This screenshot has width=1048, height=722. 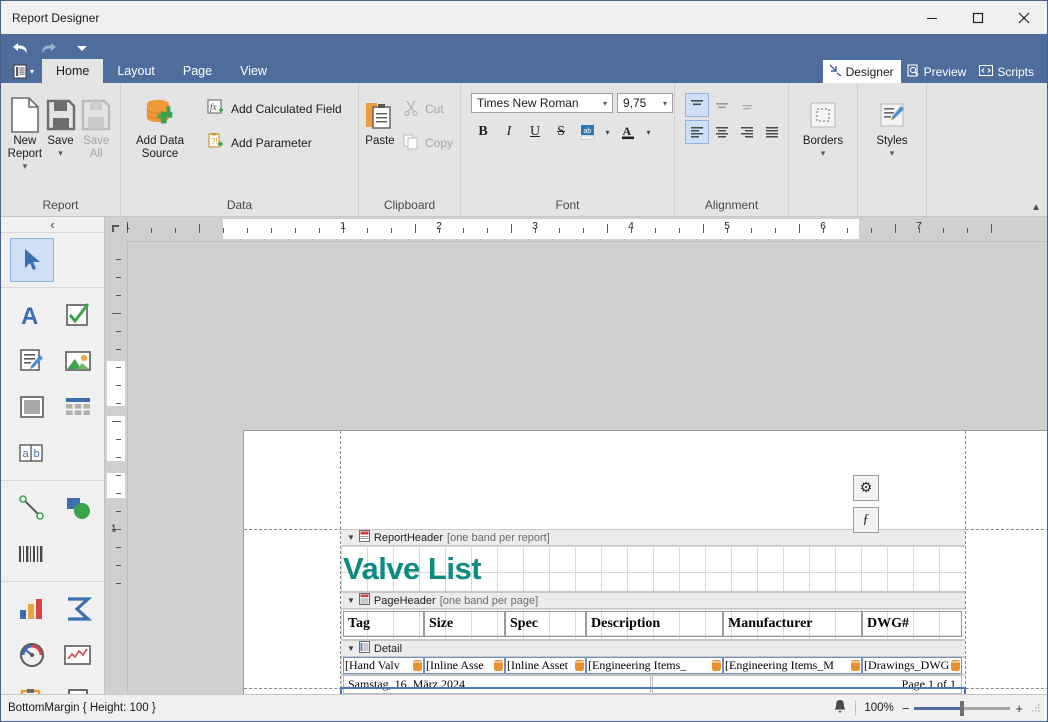 I want to click on column-header-spec: Spec, so click(x=545, y=624).